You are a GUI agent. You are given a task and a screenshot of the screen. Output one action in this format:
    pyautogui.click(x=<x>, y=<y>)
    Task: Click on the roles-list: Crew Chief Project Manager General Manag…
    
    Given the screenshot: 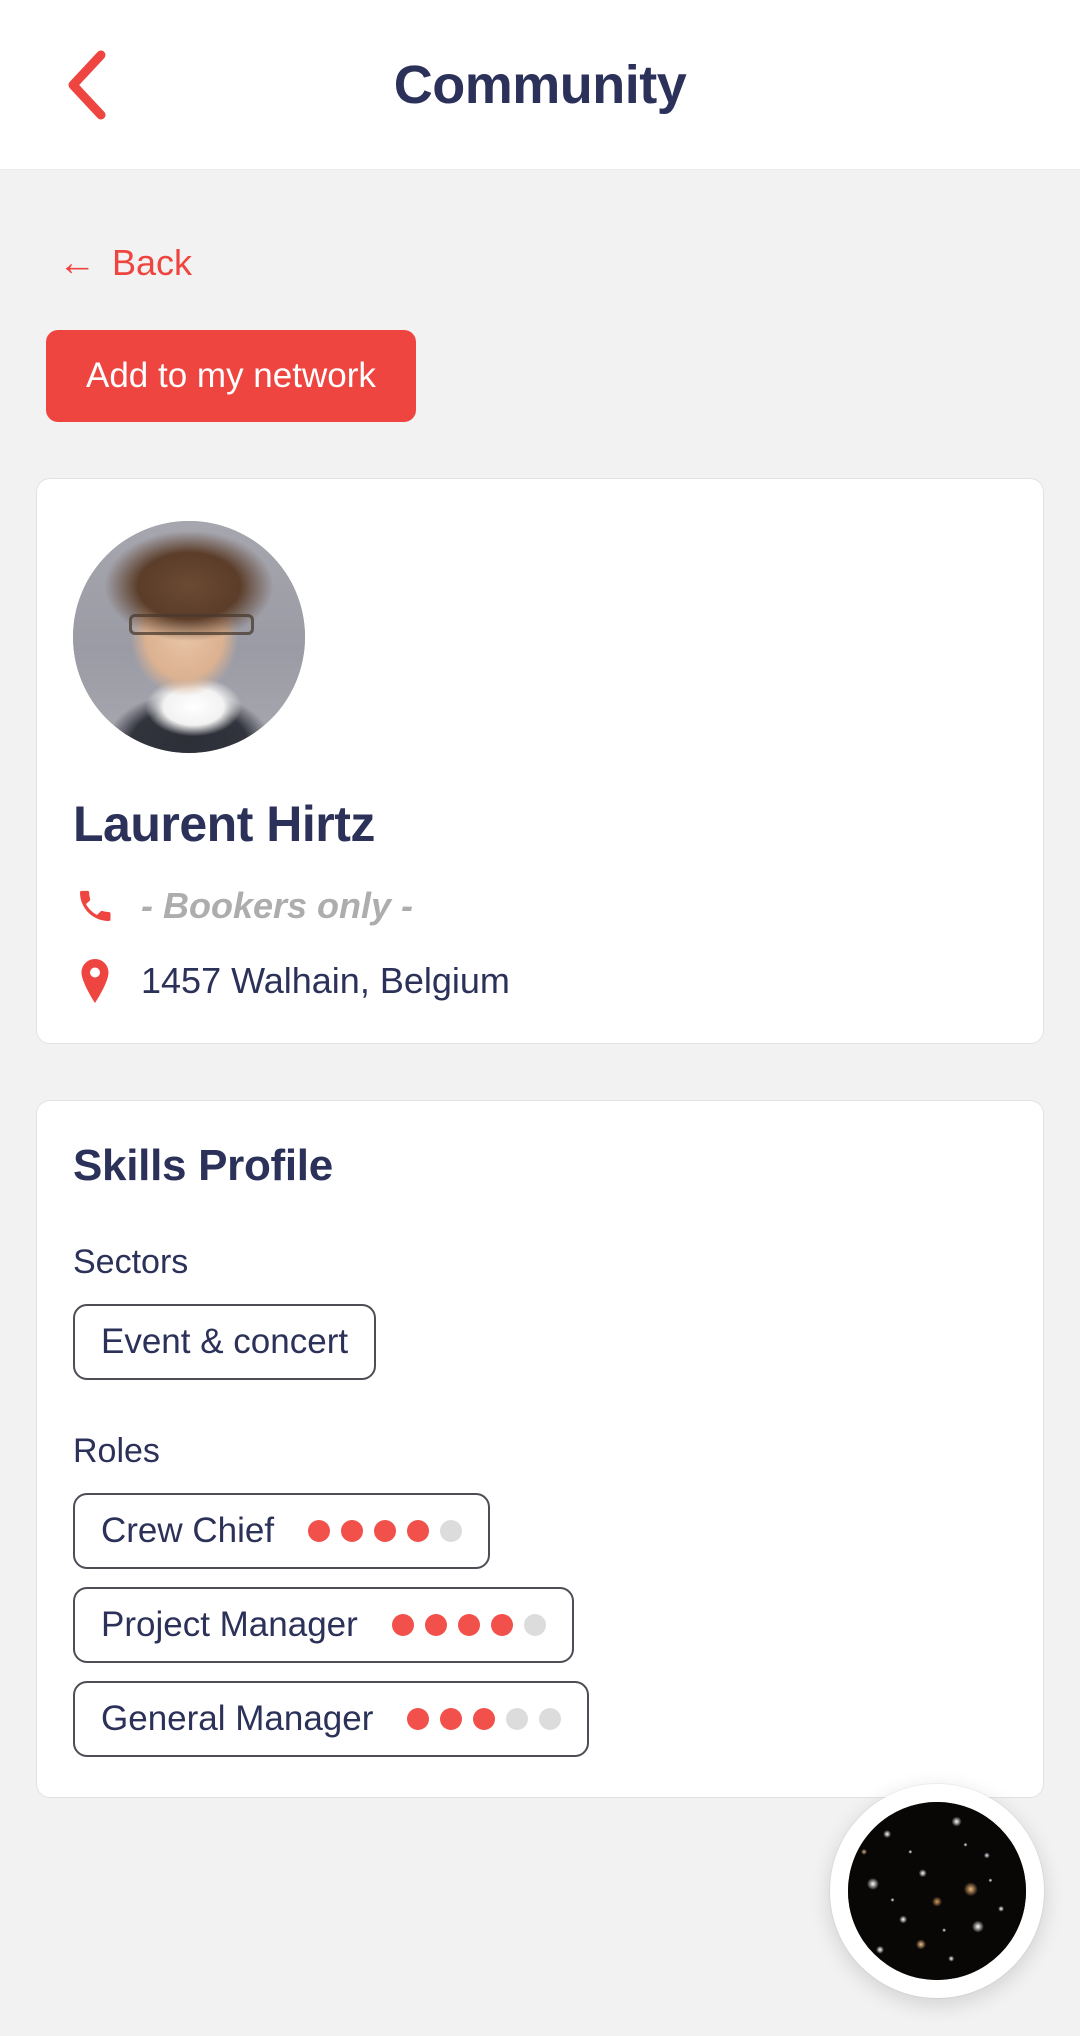 What is the action you would take?
    pyautogui.click(x=540, y=1625)
    